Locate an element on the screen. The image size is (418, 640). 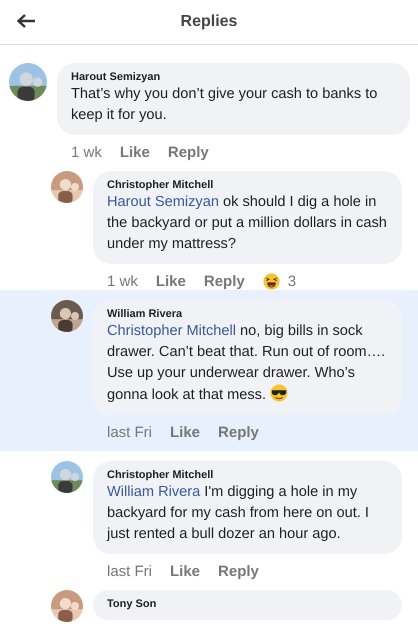
mention-link: William Rivera is located at coordinates (153, 492).